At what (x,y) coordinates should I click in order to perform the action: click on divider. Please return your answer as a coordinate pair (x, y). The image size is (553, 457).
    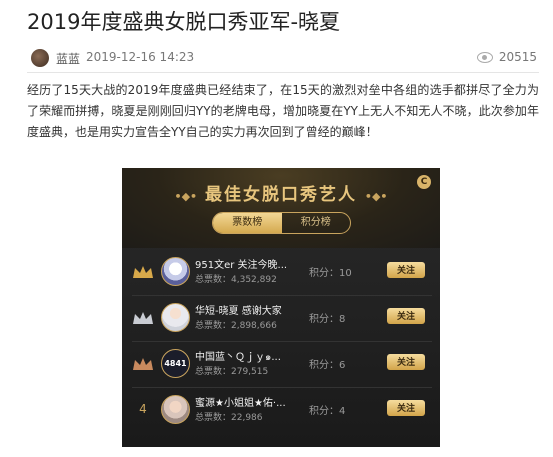
    Looking at the image, I should click on (283, 72).